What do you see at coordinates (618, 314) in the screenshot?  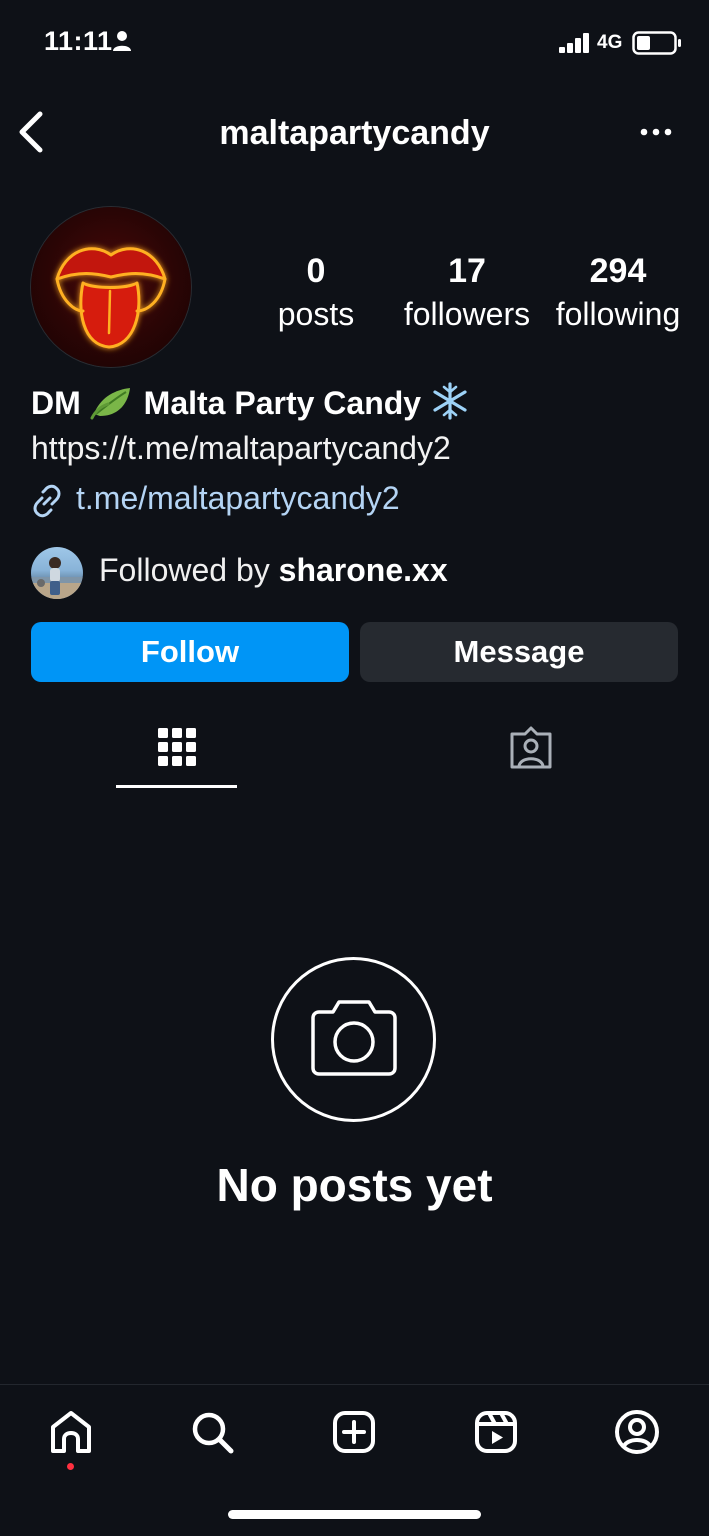 I see `following-label: following` at bounding box center [618, 314].